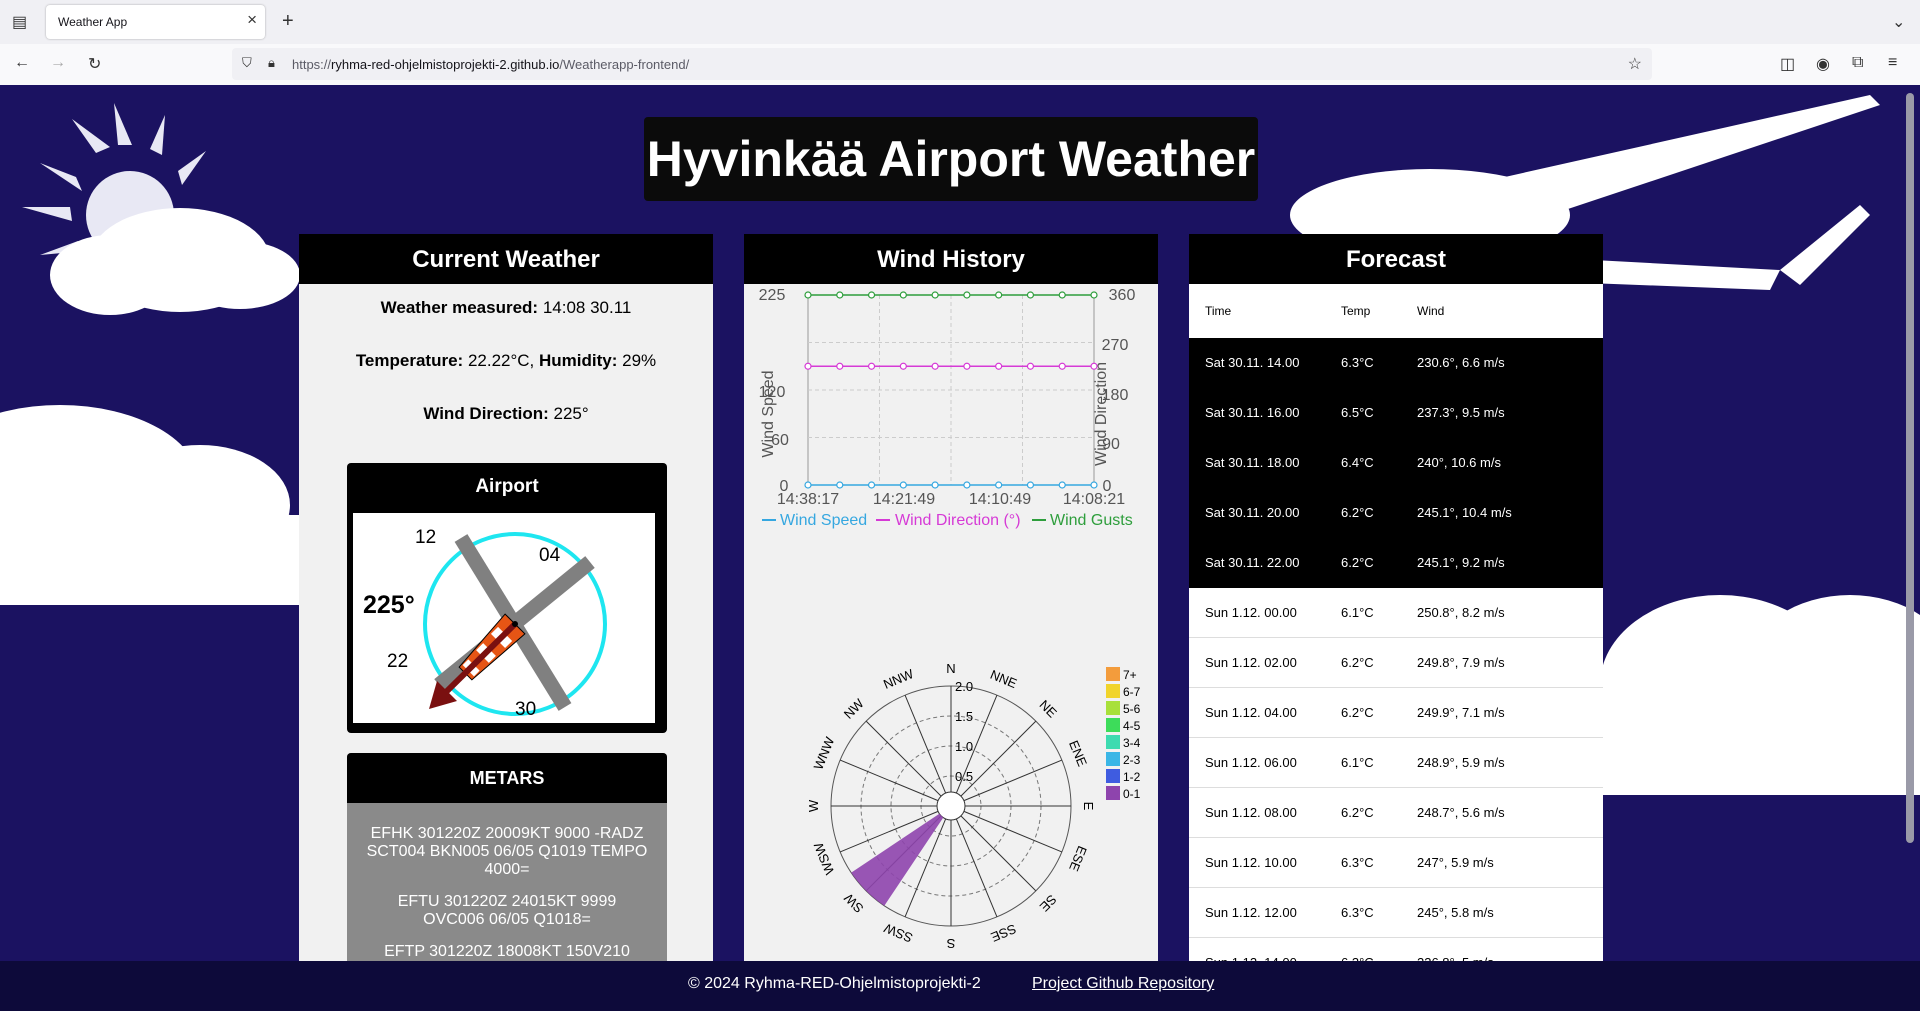  What do you see at coordinates (247, 63) in the screenshot?
I see `shield-icon: ⛉` at bounding box center [247, 63].